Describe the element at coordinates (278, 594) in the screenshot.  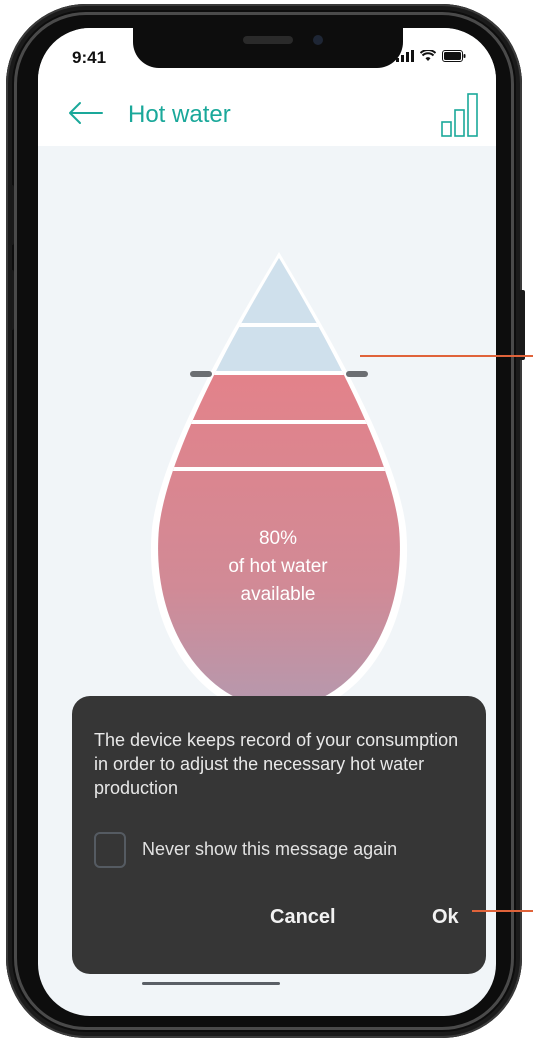
I see `hot-water-caption-line2: available` at that location.